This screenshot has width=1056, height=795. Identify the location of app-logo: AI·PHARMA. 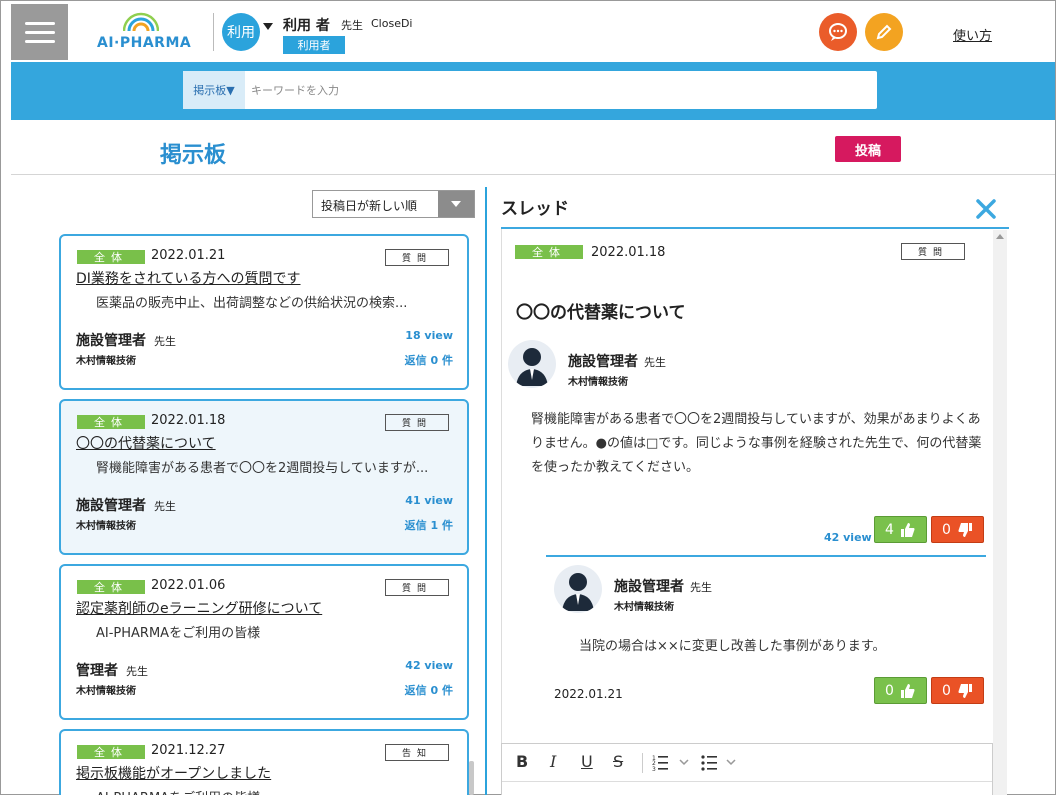
(144, 33).